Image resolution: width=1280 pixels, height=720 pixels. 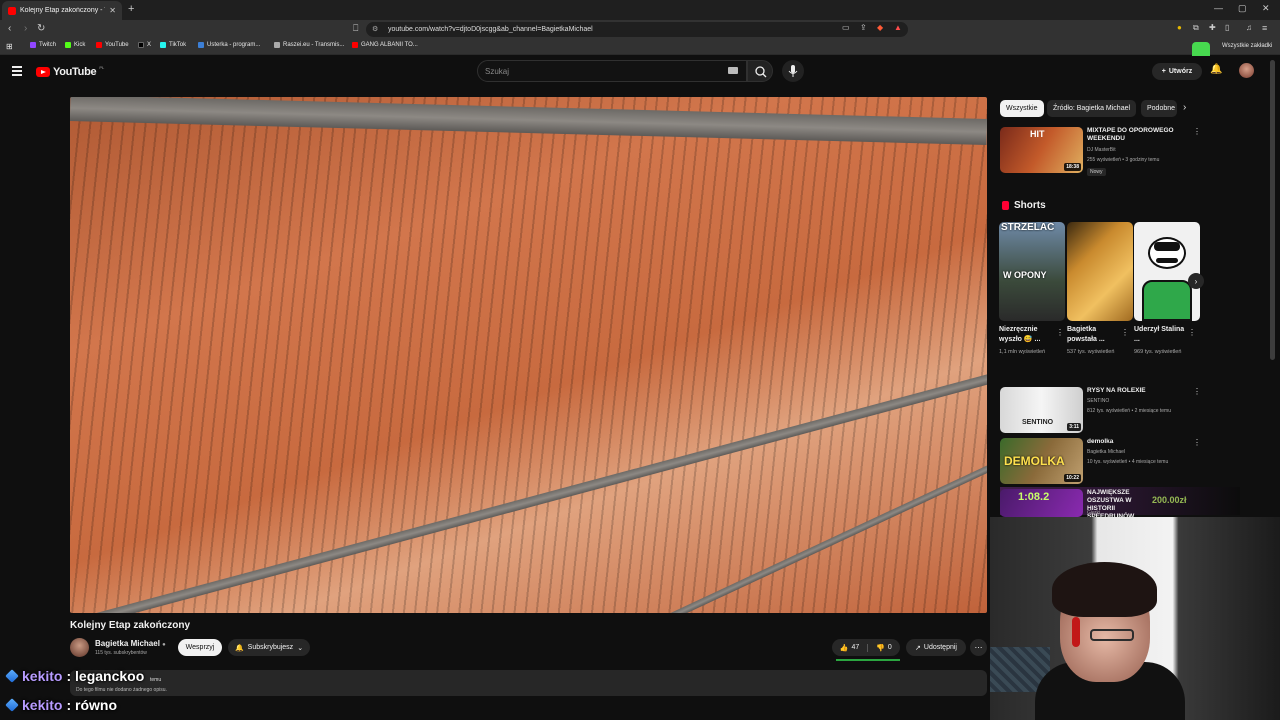 I want to click on back-icon: ‹, so click(x=9, y=28).